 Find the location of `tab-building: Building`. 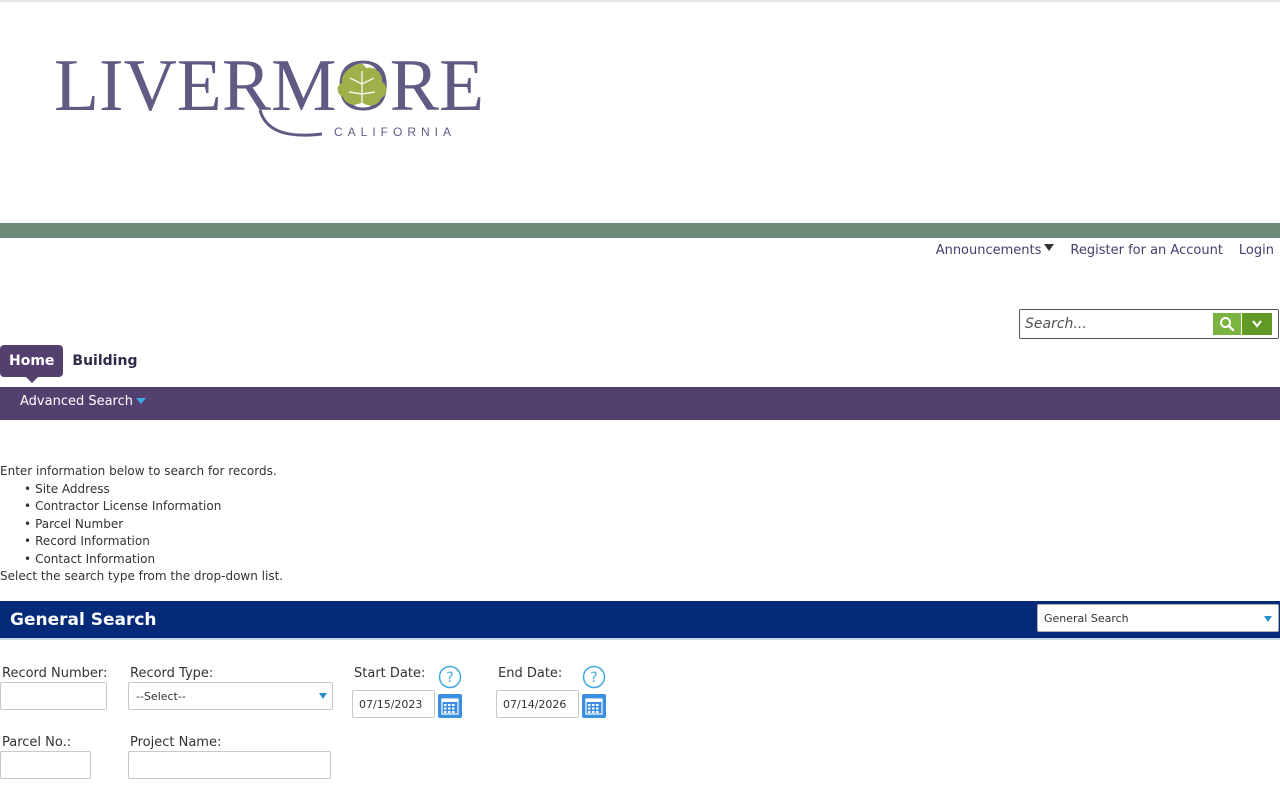

tab-building: Building is located at coordinates (104, 361).